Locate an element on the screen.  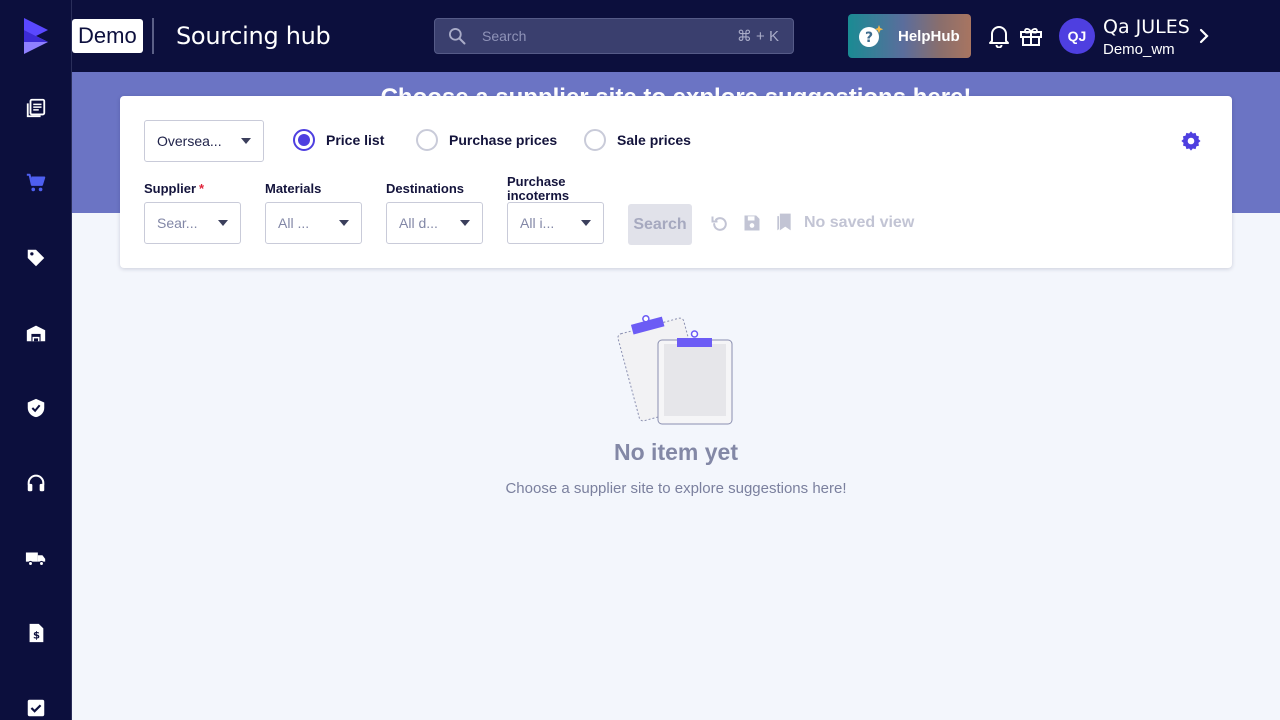
empty-clipboards-illustration is located at coordinates (675, 370).